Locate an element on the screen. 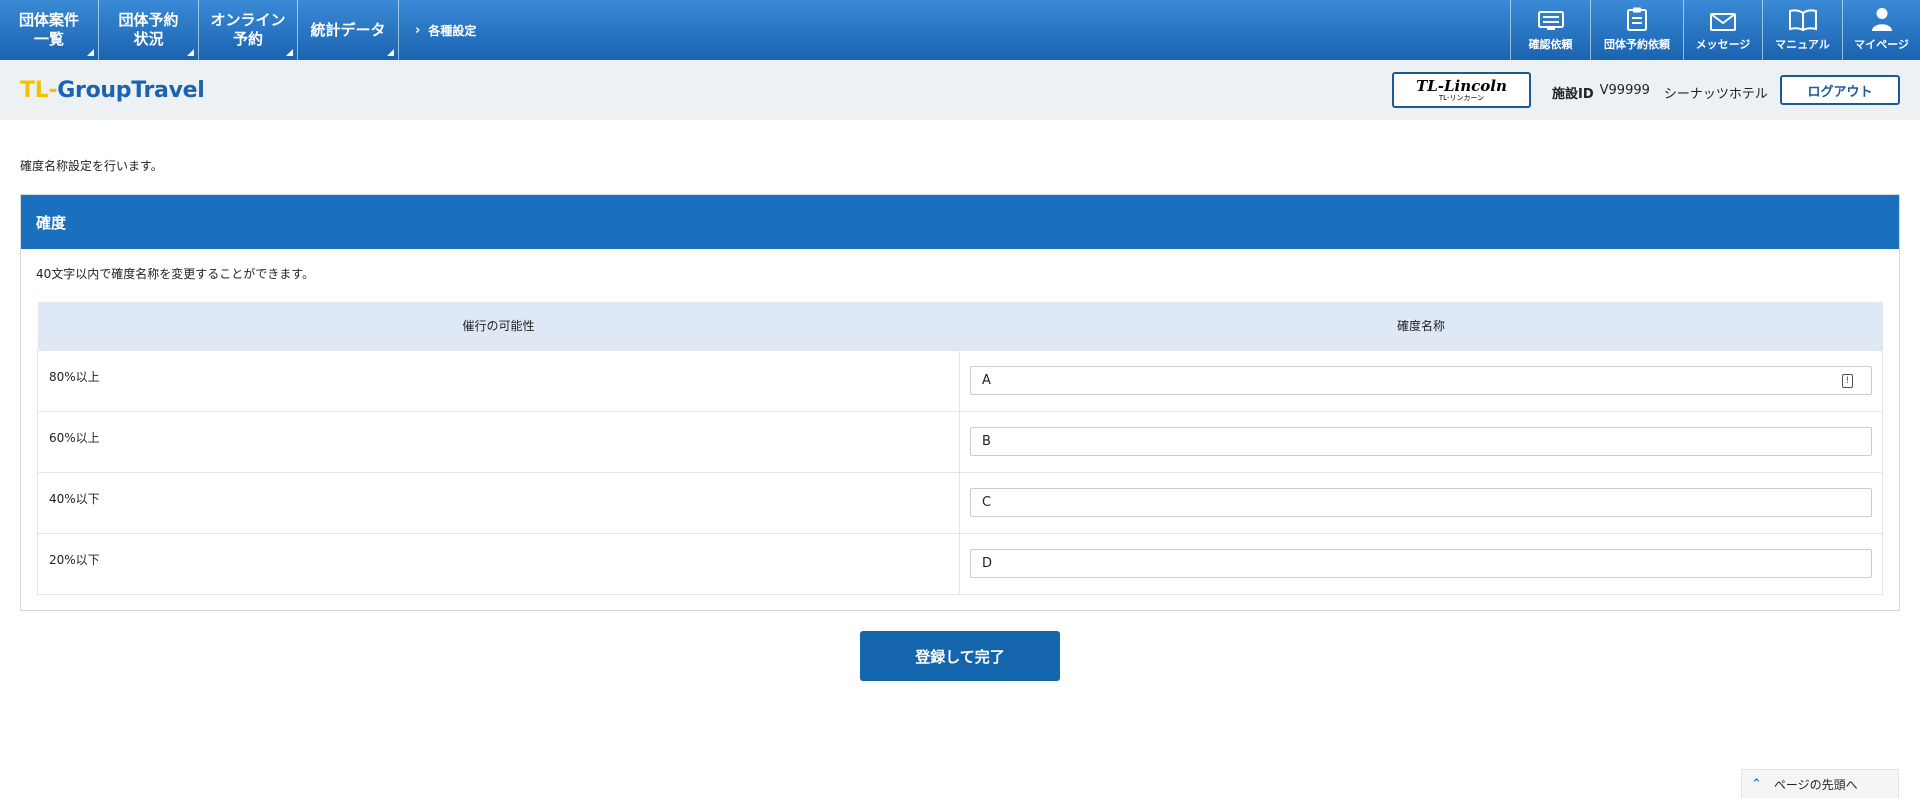  page-description: 確度名称設定を行います。 is located at coordinates (91, 166).